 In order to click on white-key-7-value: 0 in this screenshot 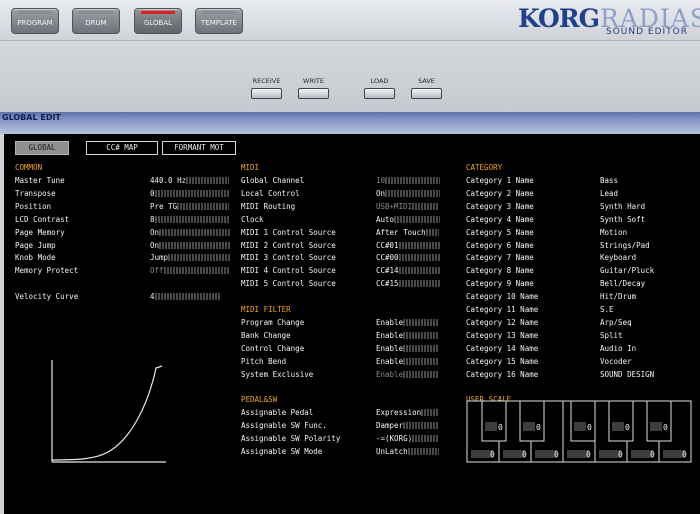, I will do `click(684, 454)`.